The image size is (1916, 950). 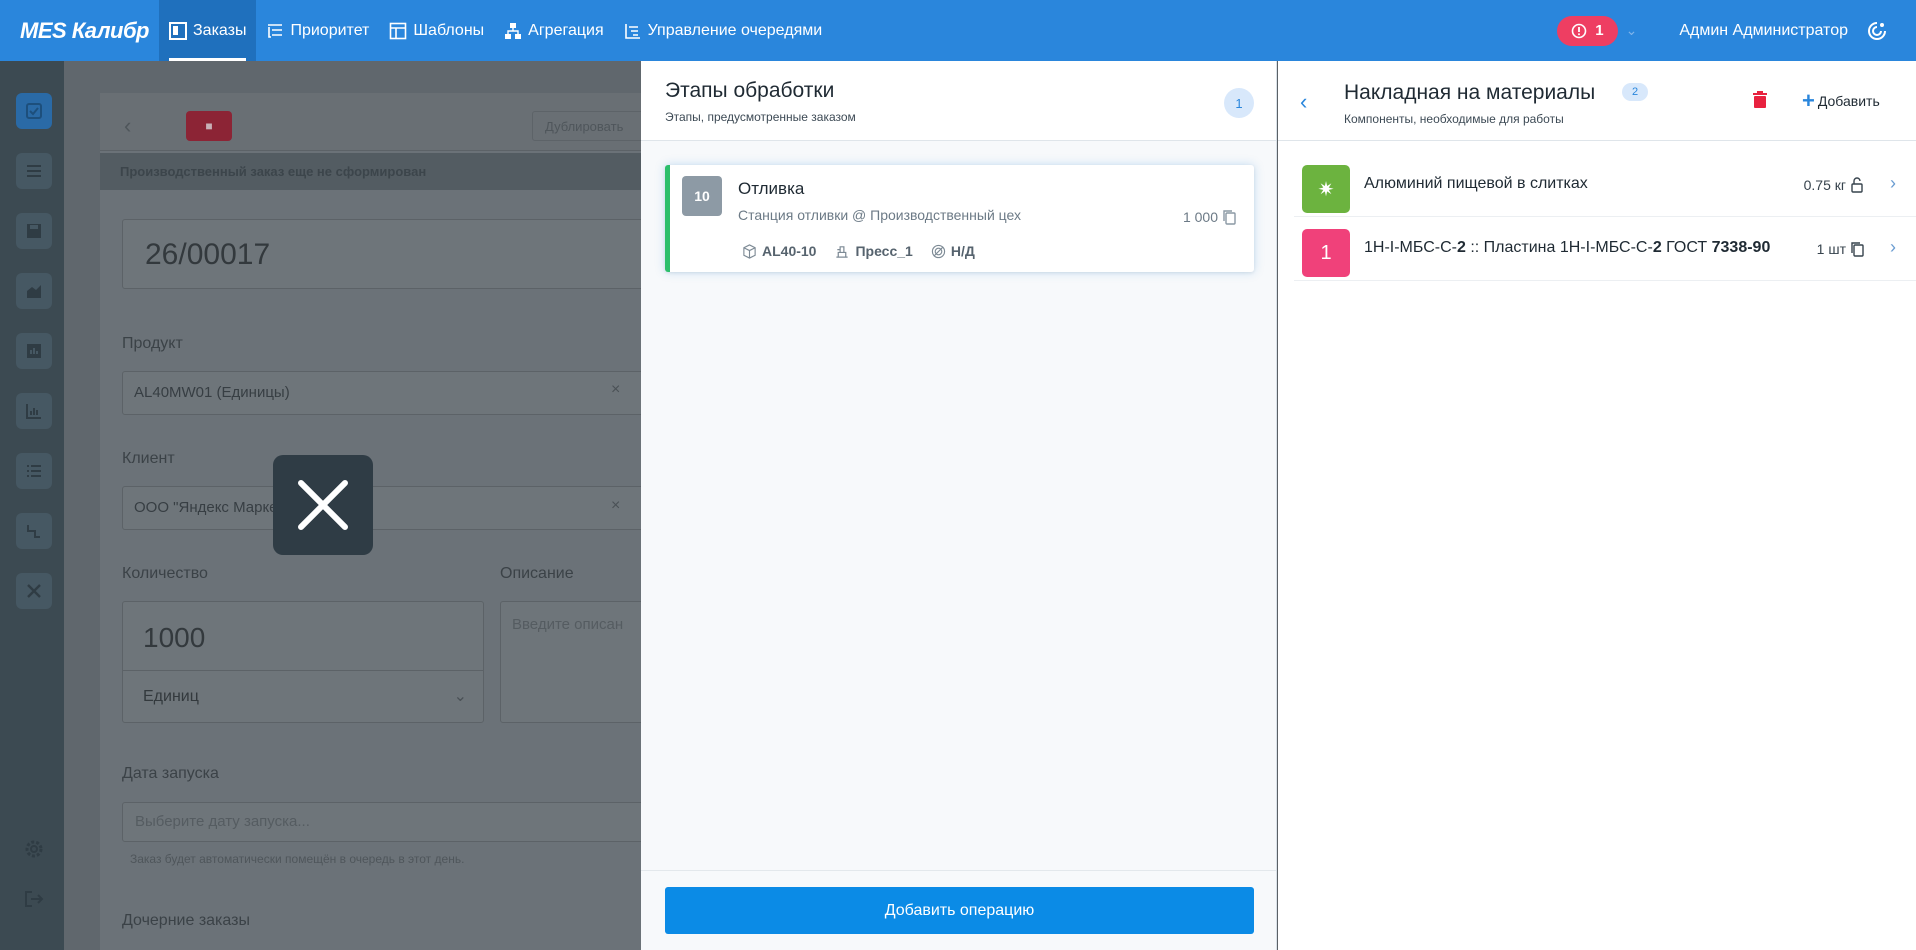 What do you see at coordinates (938, 251) in the screenshot?
I see `tool-icon` at bounding box center [938, 251].